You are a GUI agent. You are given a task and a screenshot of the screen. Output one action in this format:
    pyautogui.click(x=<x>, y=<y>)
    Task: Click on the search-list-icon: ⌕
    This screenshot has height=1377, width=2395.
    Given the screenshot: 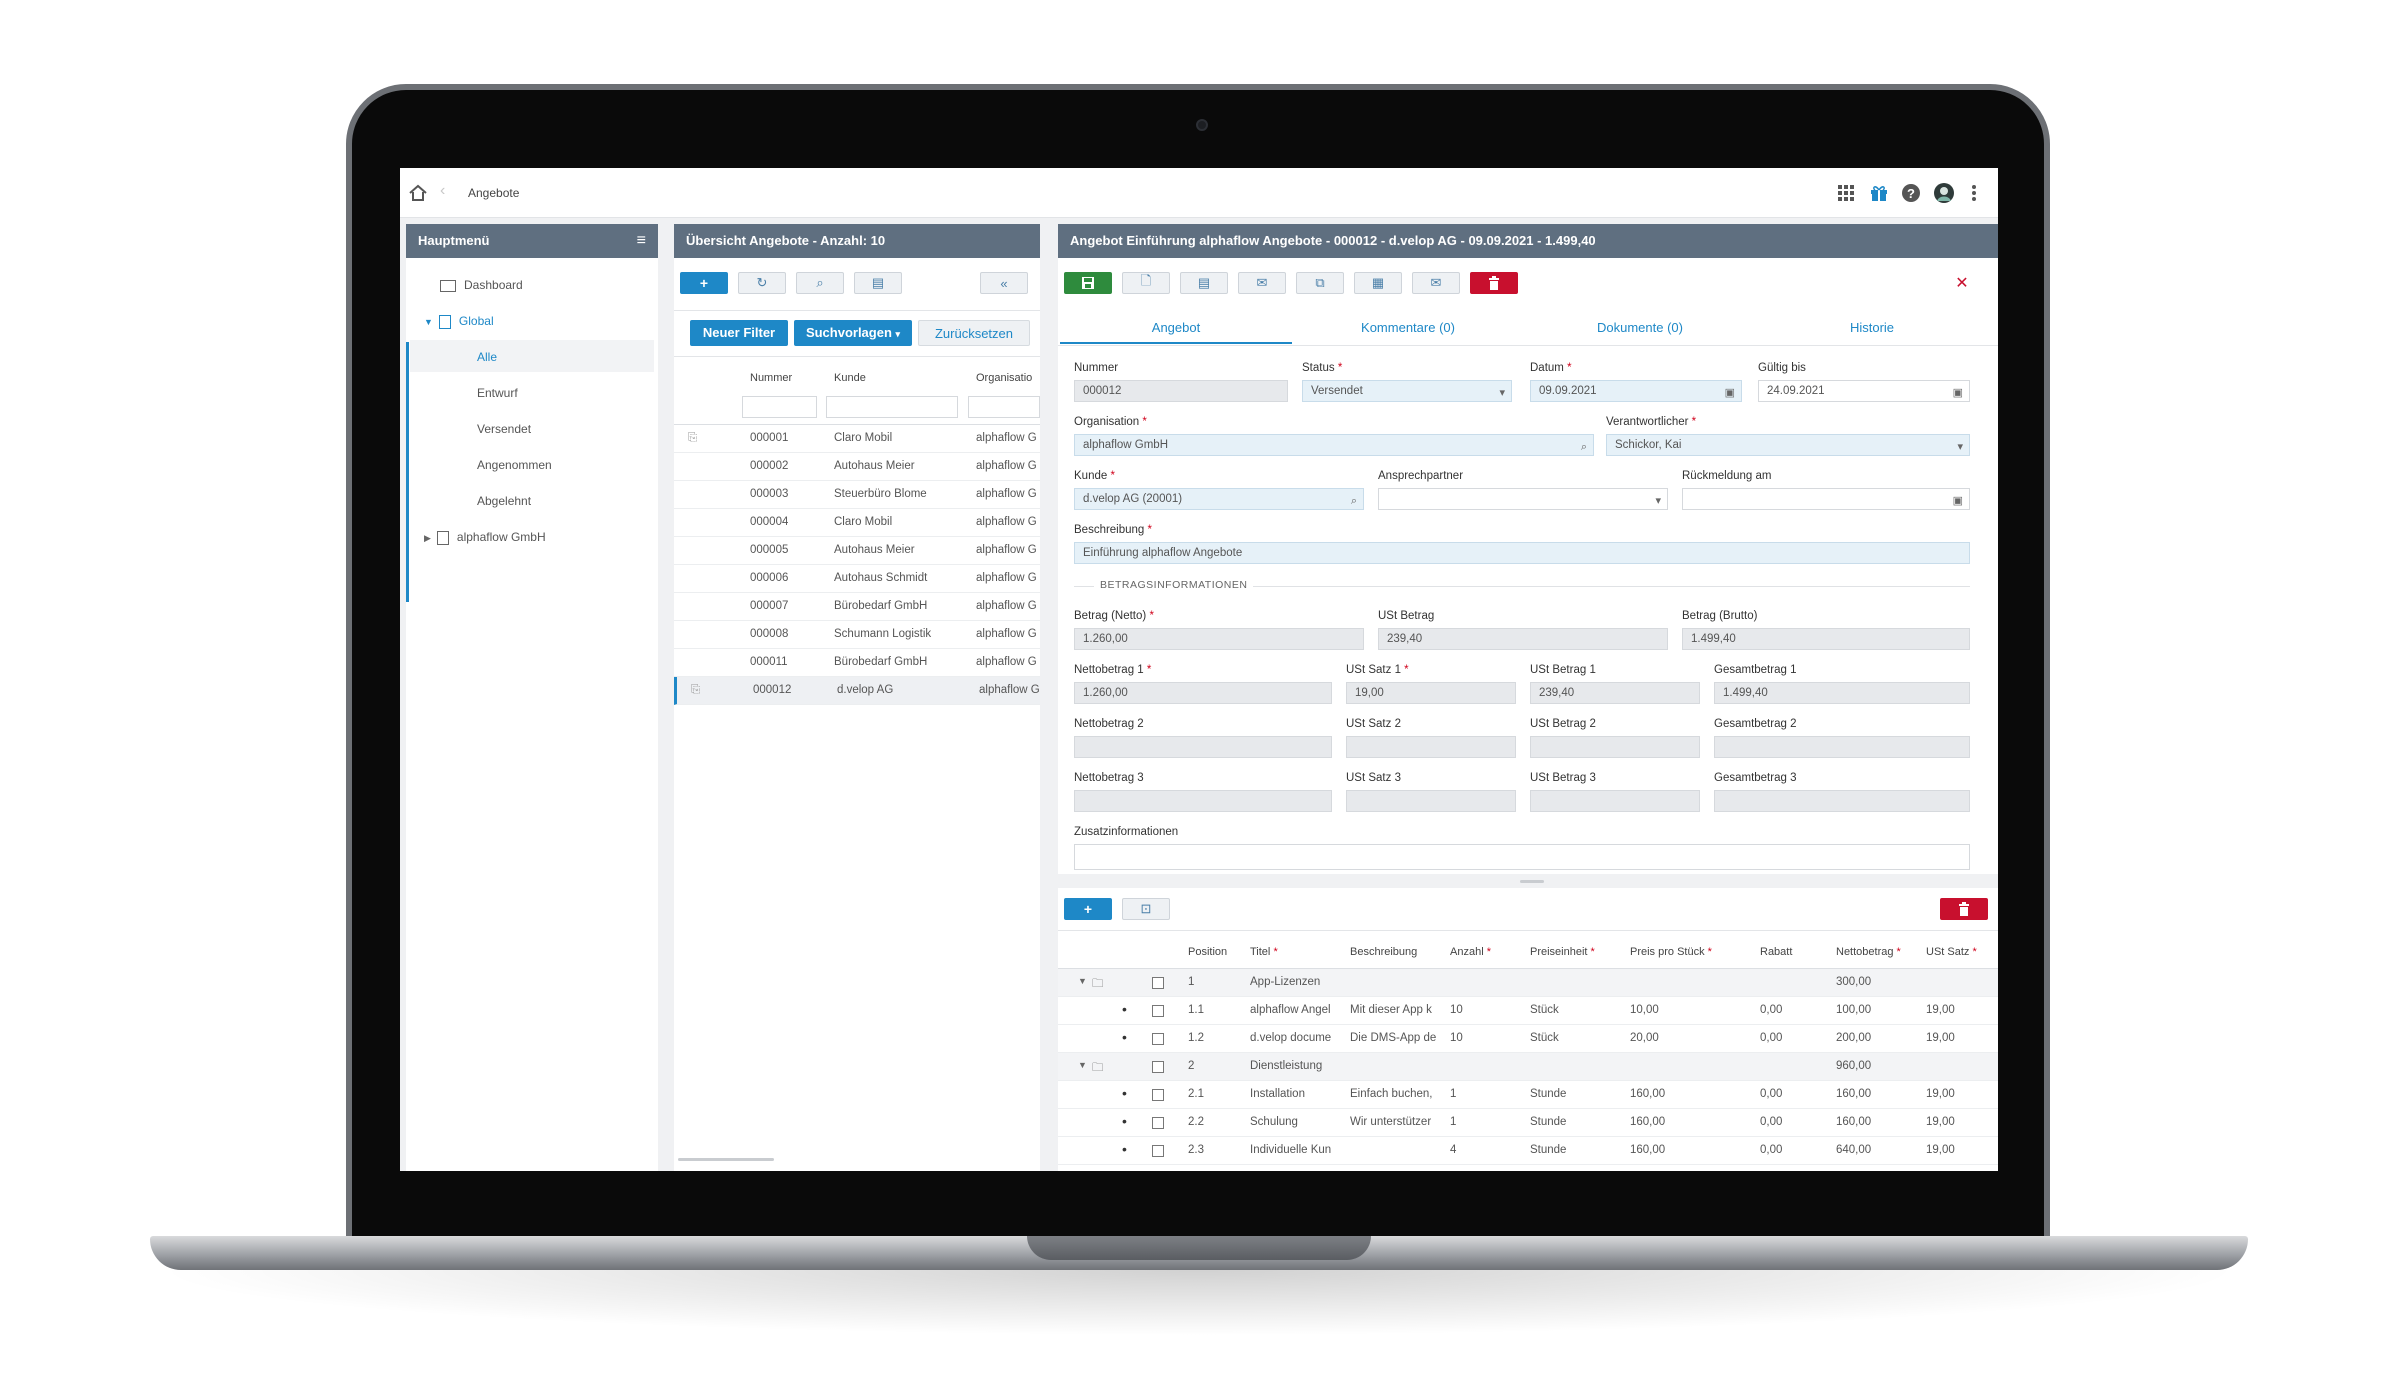 What is the action you would take?
    pyautogui.click(x=820, y=283)
    